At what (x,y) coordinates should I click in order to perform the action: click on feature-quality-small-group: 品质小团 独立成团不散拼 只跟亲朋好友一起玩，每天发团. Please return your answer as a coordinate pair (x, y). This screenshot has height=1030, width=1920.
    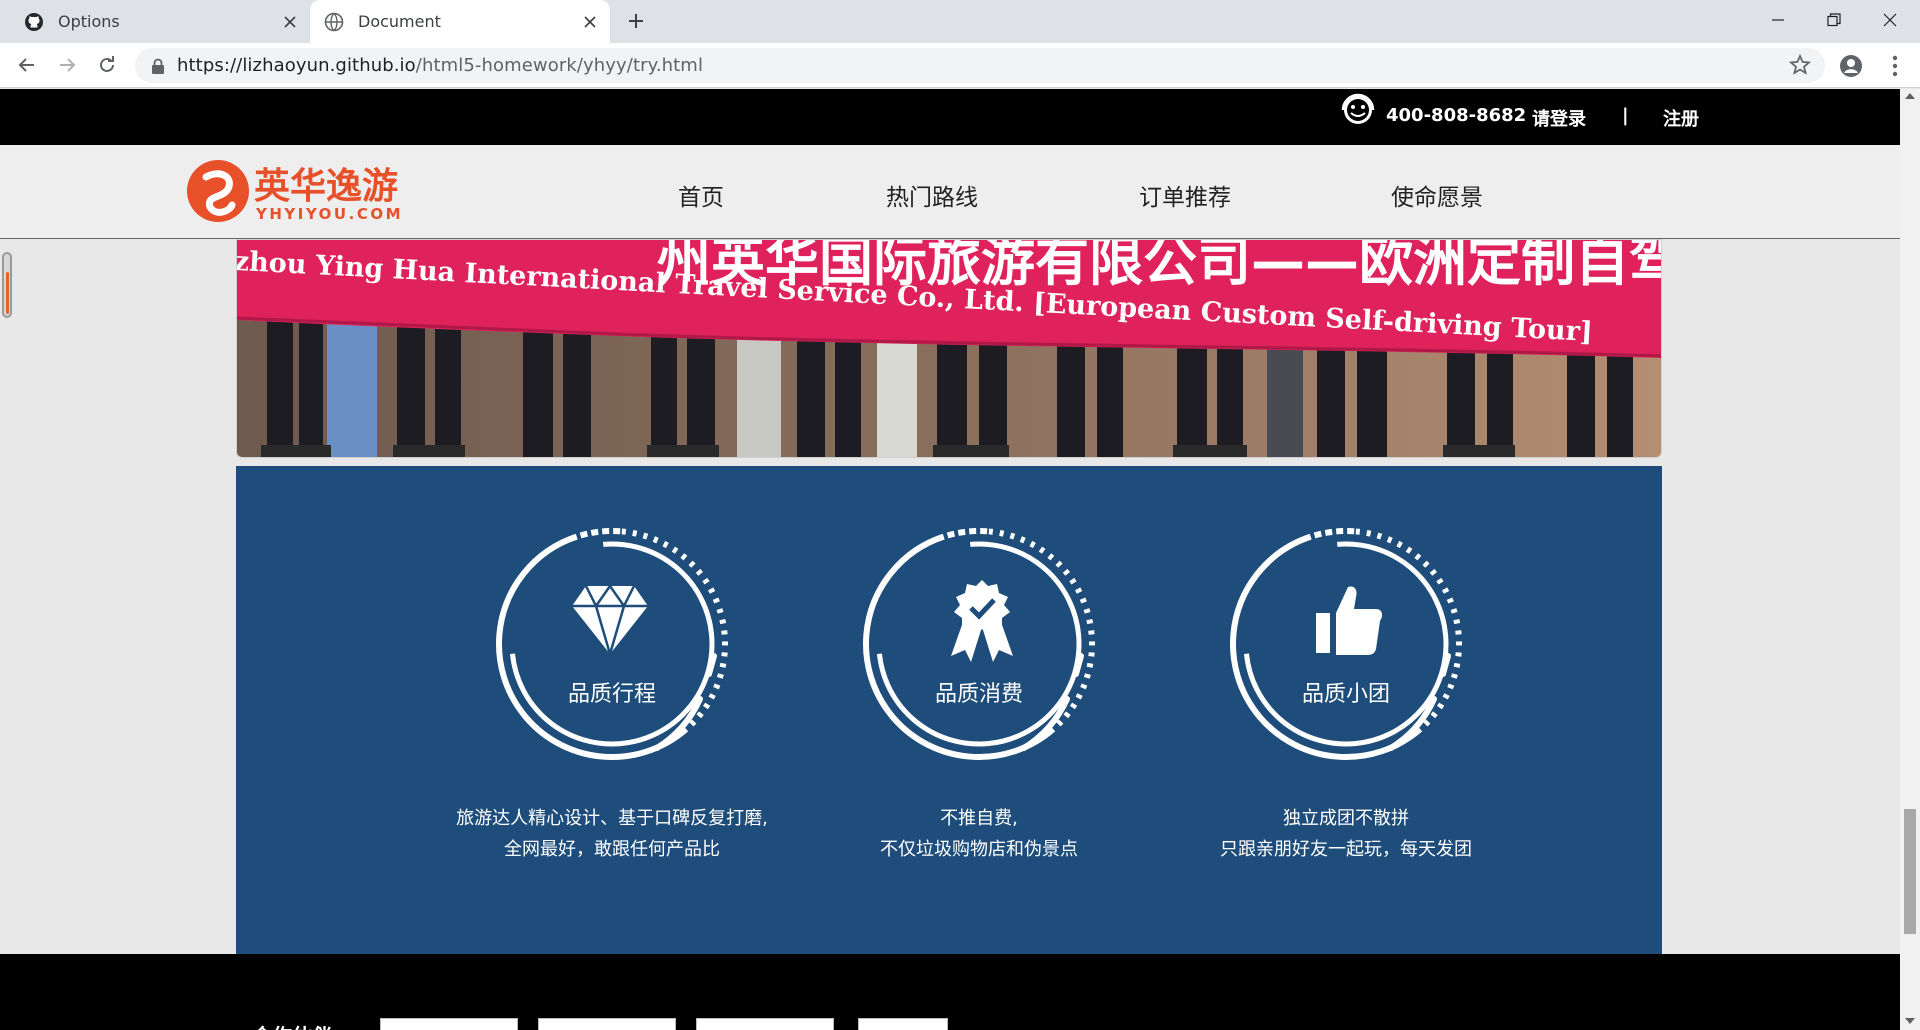
    Looking at the image, I should click on (1340, 710).